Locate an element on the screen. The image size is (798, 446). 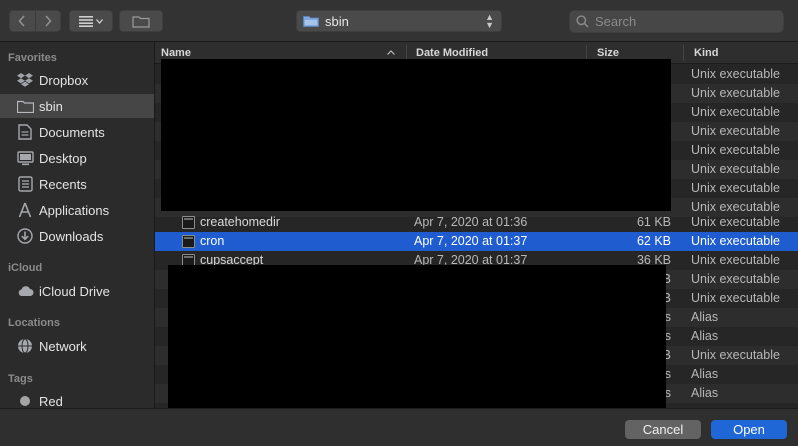
toolbar: sbin ▲ ▼ is located at coordinates (399, 21).